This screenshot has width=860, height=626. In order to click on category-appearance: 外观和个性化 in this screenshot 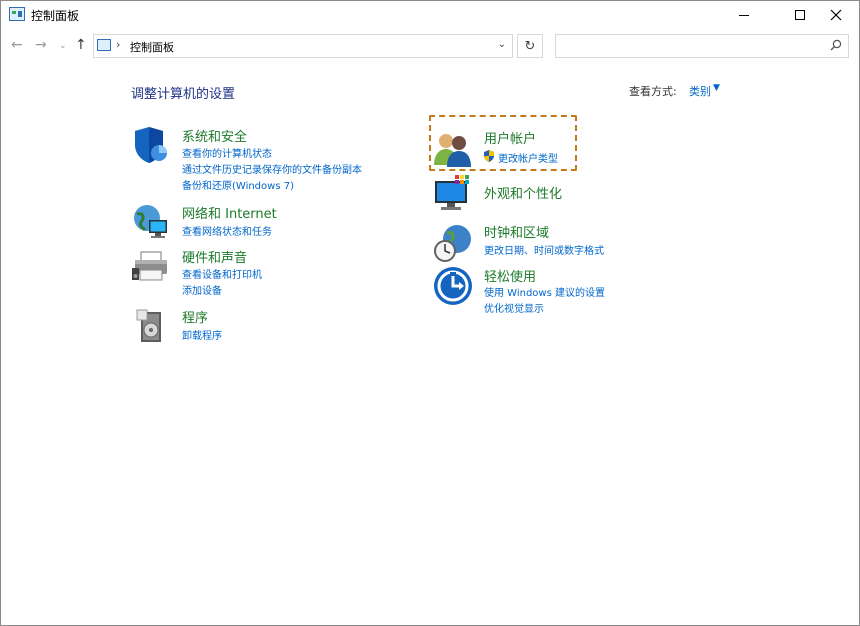, I will do `click(533, 195)`.